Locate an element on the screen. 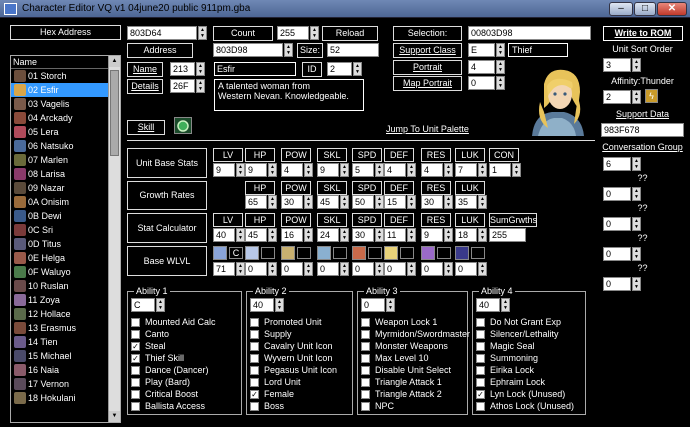  hex-address-spinner: ▲ ▼ is located at coordinates (202, 33).